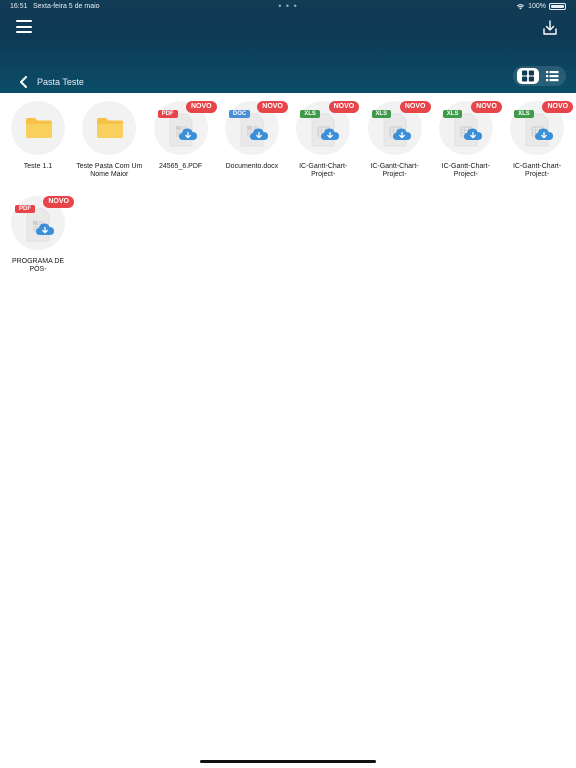  I want to click on status-time: 16:51, so click(19, 6).